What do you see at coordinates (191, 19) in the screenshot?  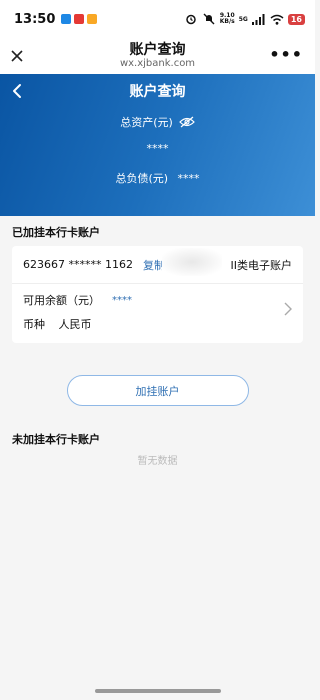 I see `alarm-icon` at bounding box center [191, 19].